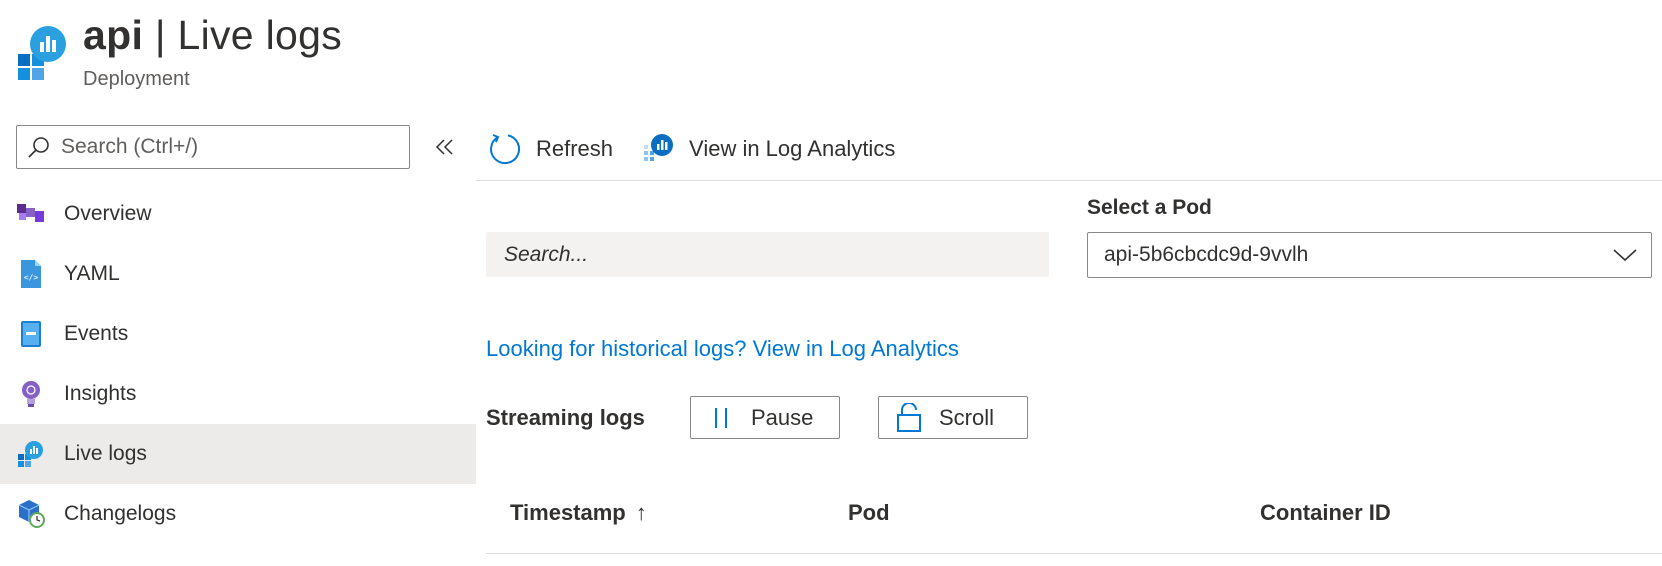 This screenshot has width=1662, height=566. What do you see at coordinates (967, 417) in the screenshot?
I see `scroll-label: Scroll` at bounding box center [967, 417].